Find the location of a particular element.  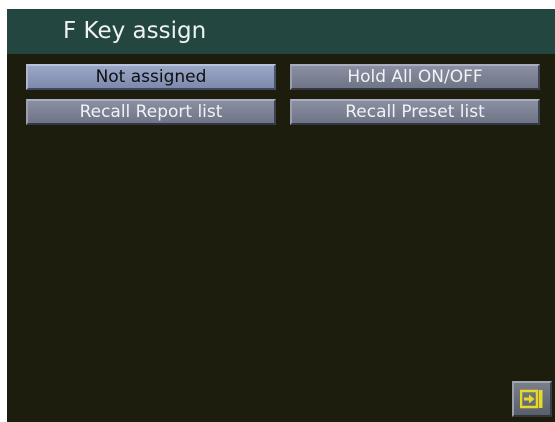

exit-icon is located at coordinates (531, 399).